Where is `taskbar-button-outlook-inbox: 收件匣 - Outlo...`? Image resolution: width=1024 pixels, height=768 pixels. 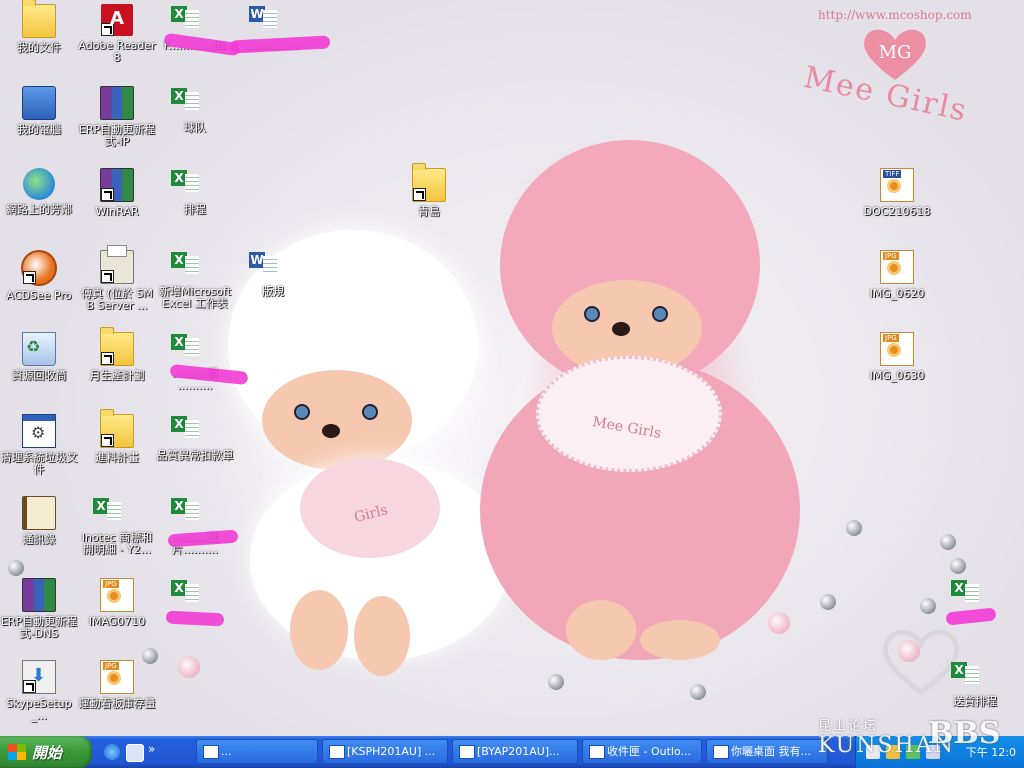
taskbar-button-outlook-inbox: 收件匣 - Outlo... is located at coordinates (642, 751).